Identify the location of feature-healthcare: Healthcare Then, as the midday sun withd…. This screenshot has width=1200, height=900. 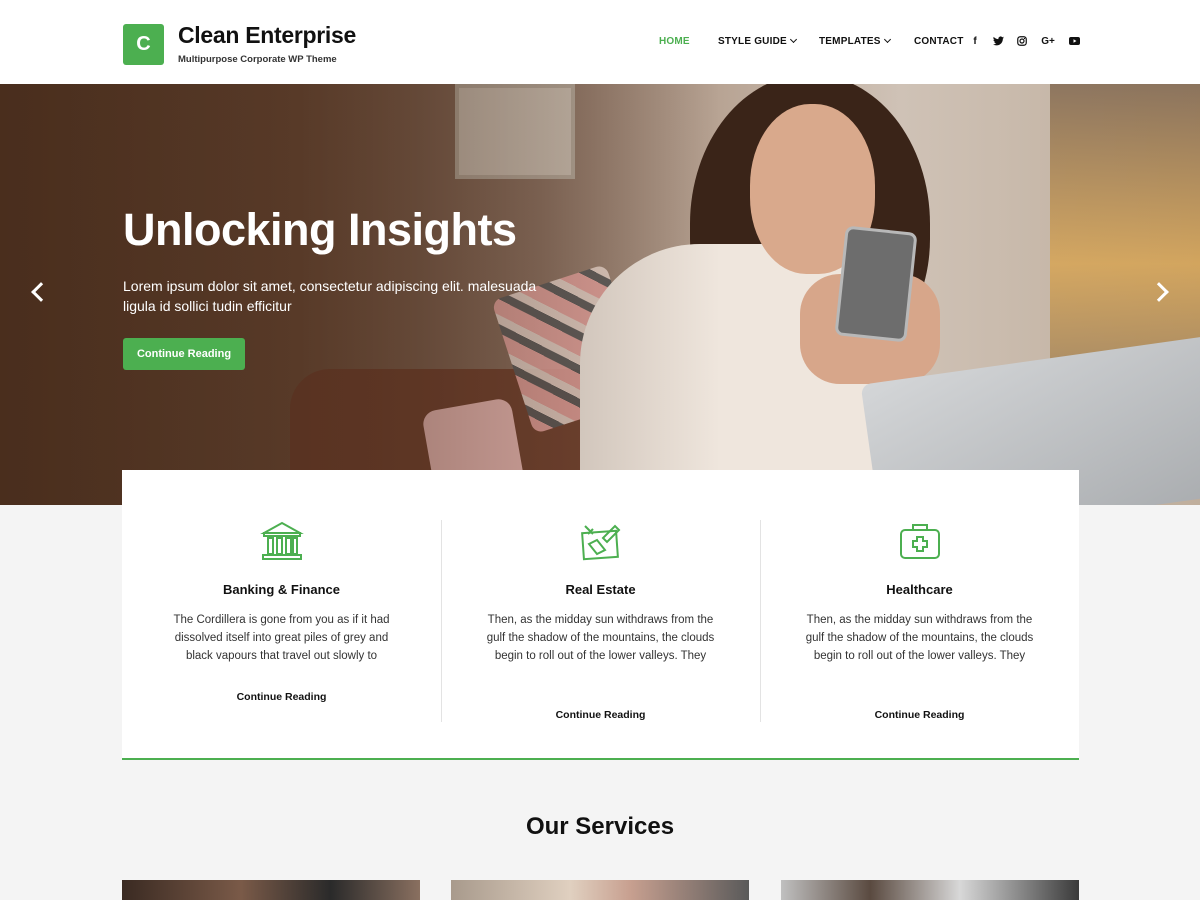
(919, 614).